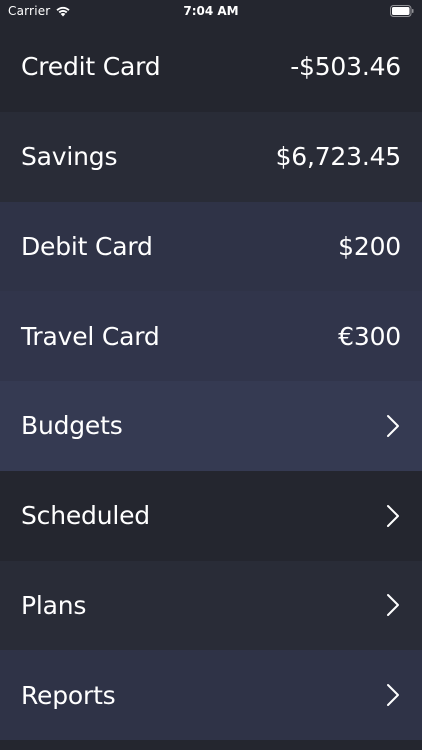 The width and height of the screenshot is (422, 750). What do you see at coordinates (402, 11) in the screenshot?
I see `battery-icon` at bounding box center [402, 11].